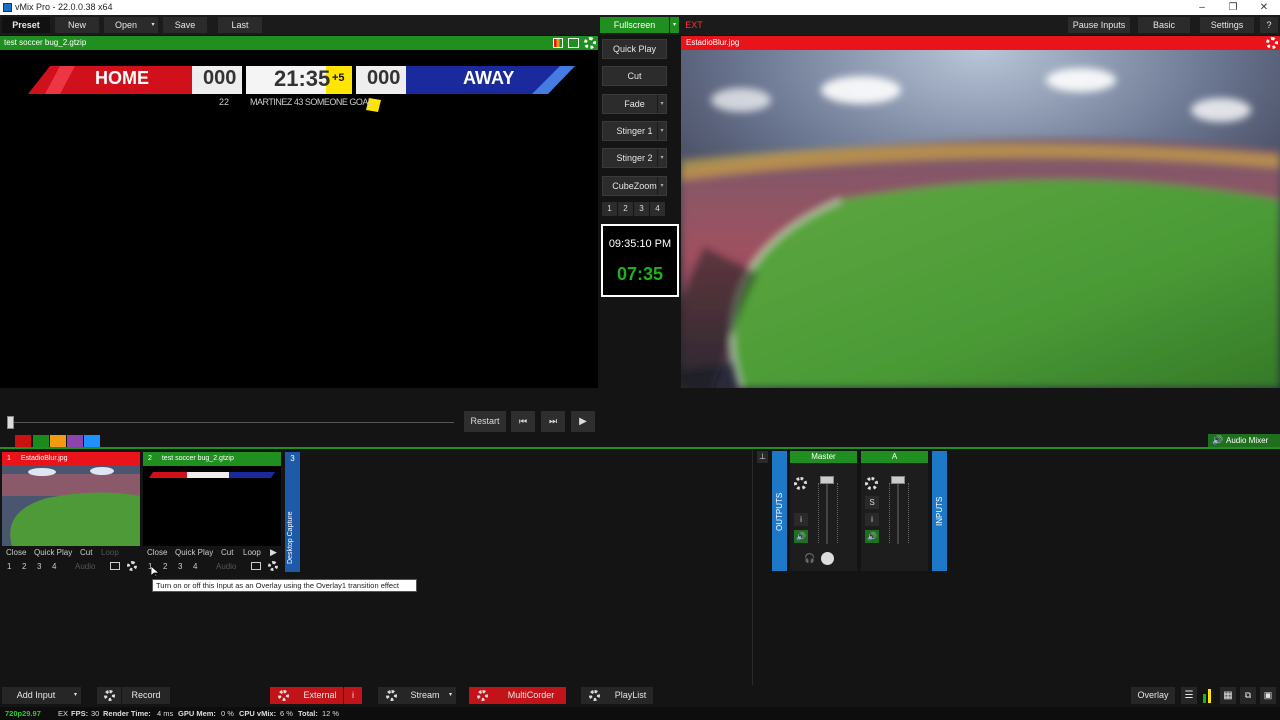 The height and width of the screenshot is (720, 1280). What do you see at coordinates (523, 421) in the screenshot?
I see `skip-back-icon: ⏮` at bounding box center [523, 421].